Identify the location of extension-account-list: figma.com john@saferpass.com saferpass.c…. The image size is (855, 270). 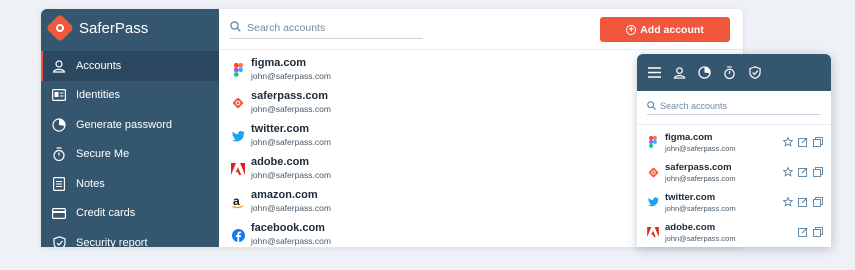
(735, 189).